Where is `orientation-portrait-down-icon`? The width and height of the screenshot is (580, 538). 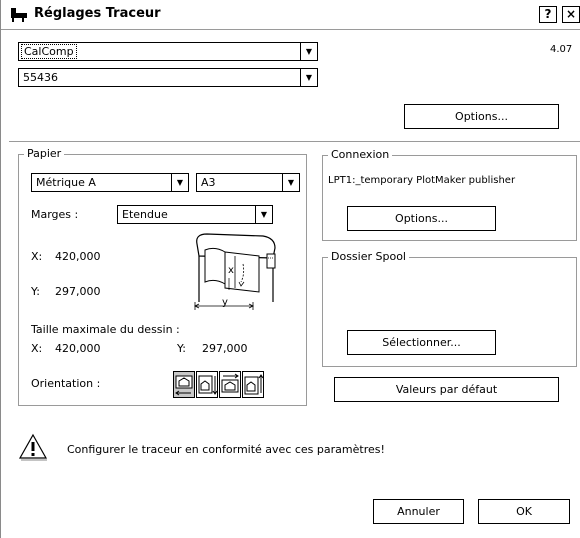 orientation-portrait-down-icon is located at coordinates (208, 385).